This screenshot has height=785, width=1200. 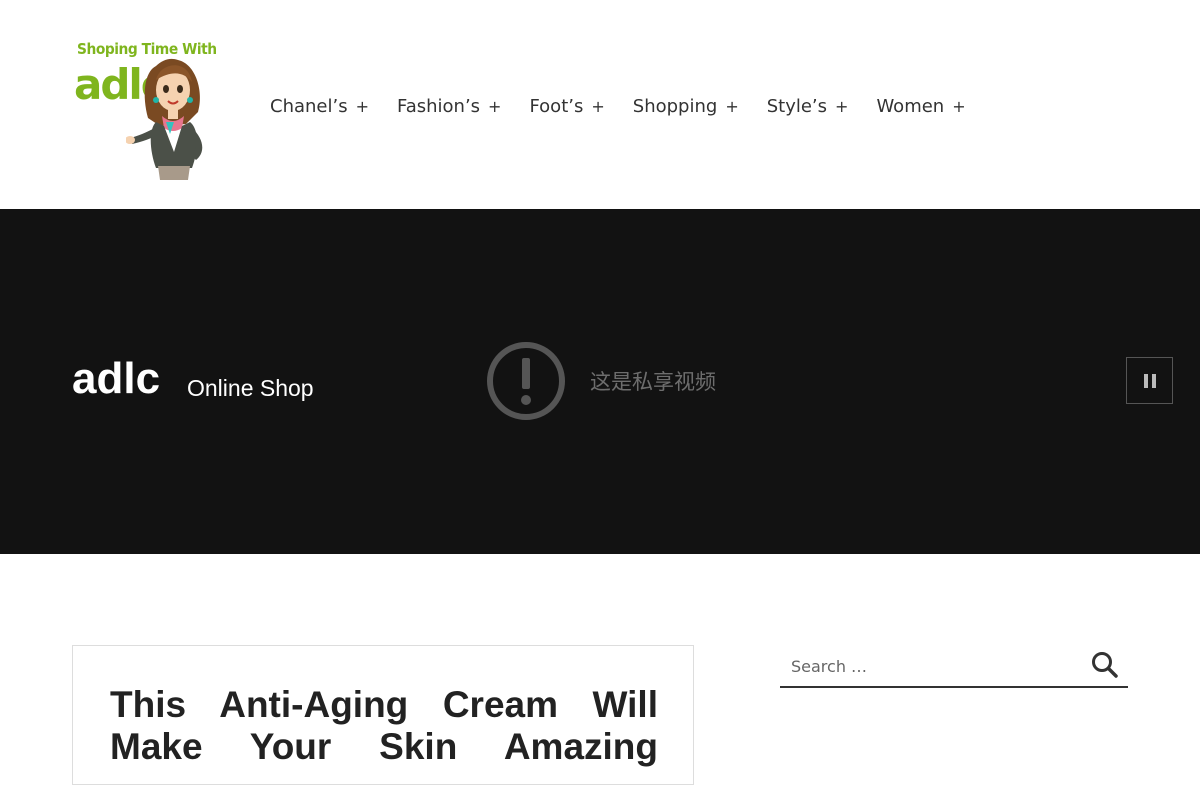 I want to click on nav-label: Women, so click(x=910, y=106).